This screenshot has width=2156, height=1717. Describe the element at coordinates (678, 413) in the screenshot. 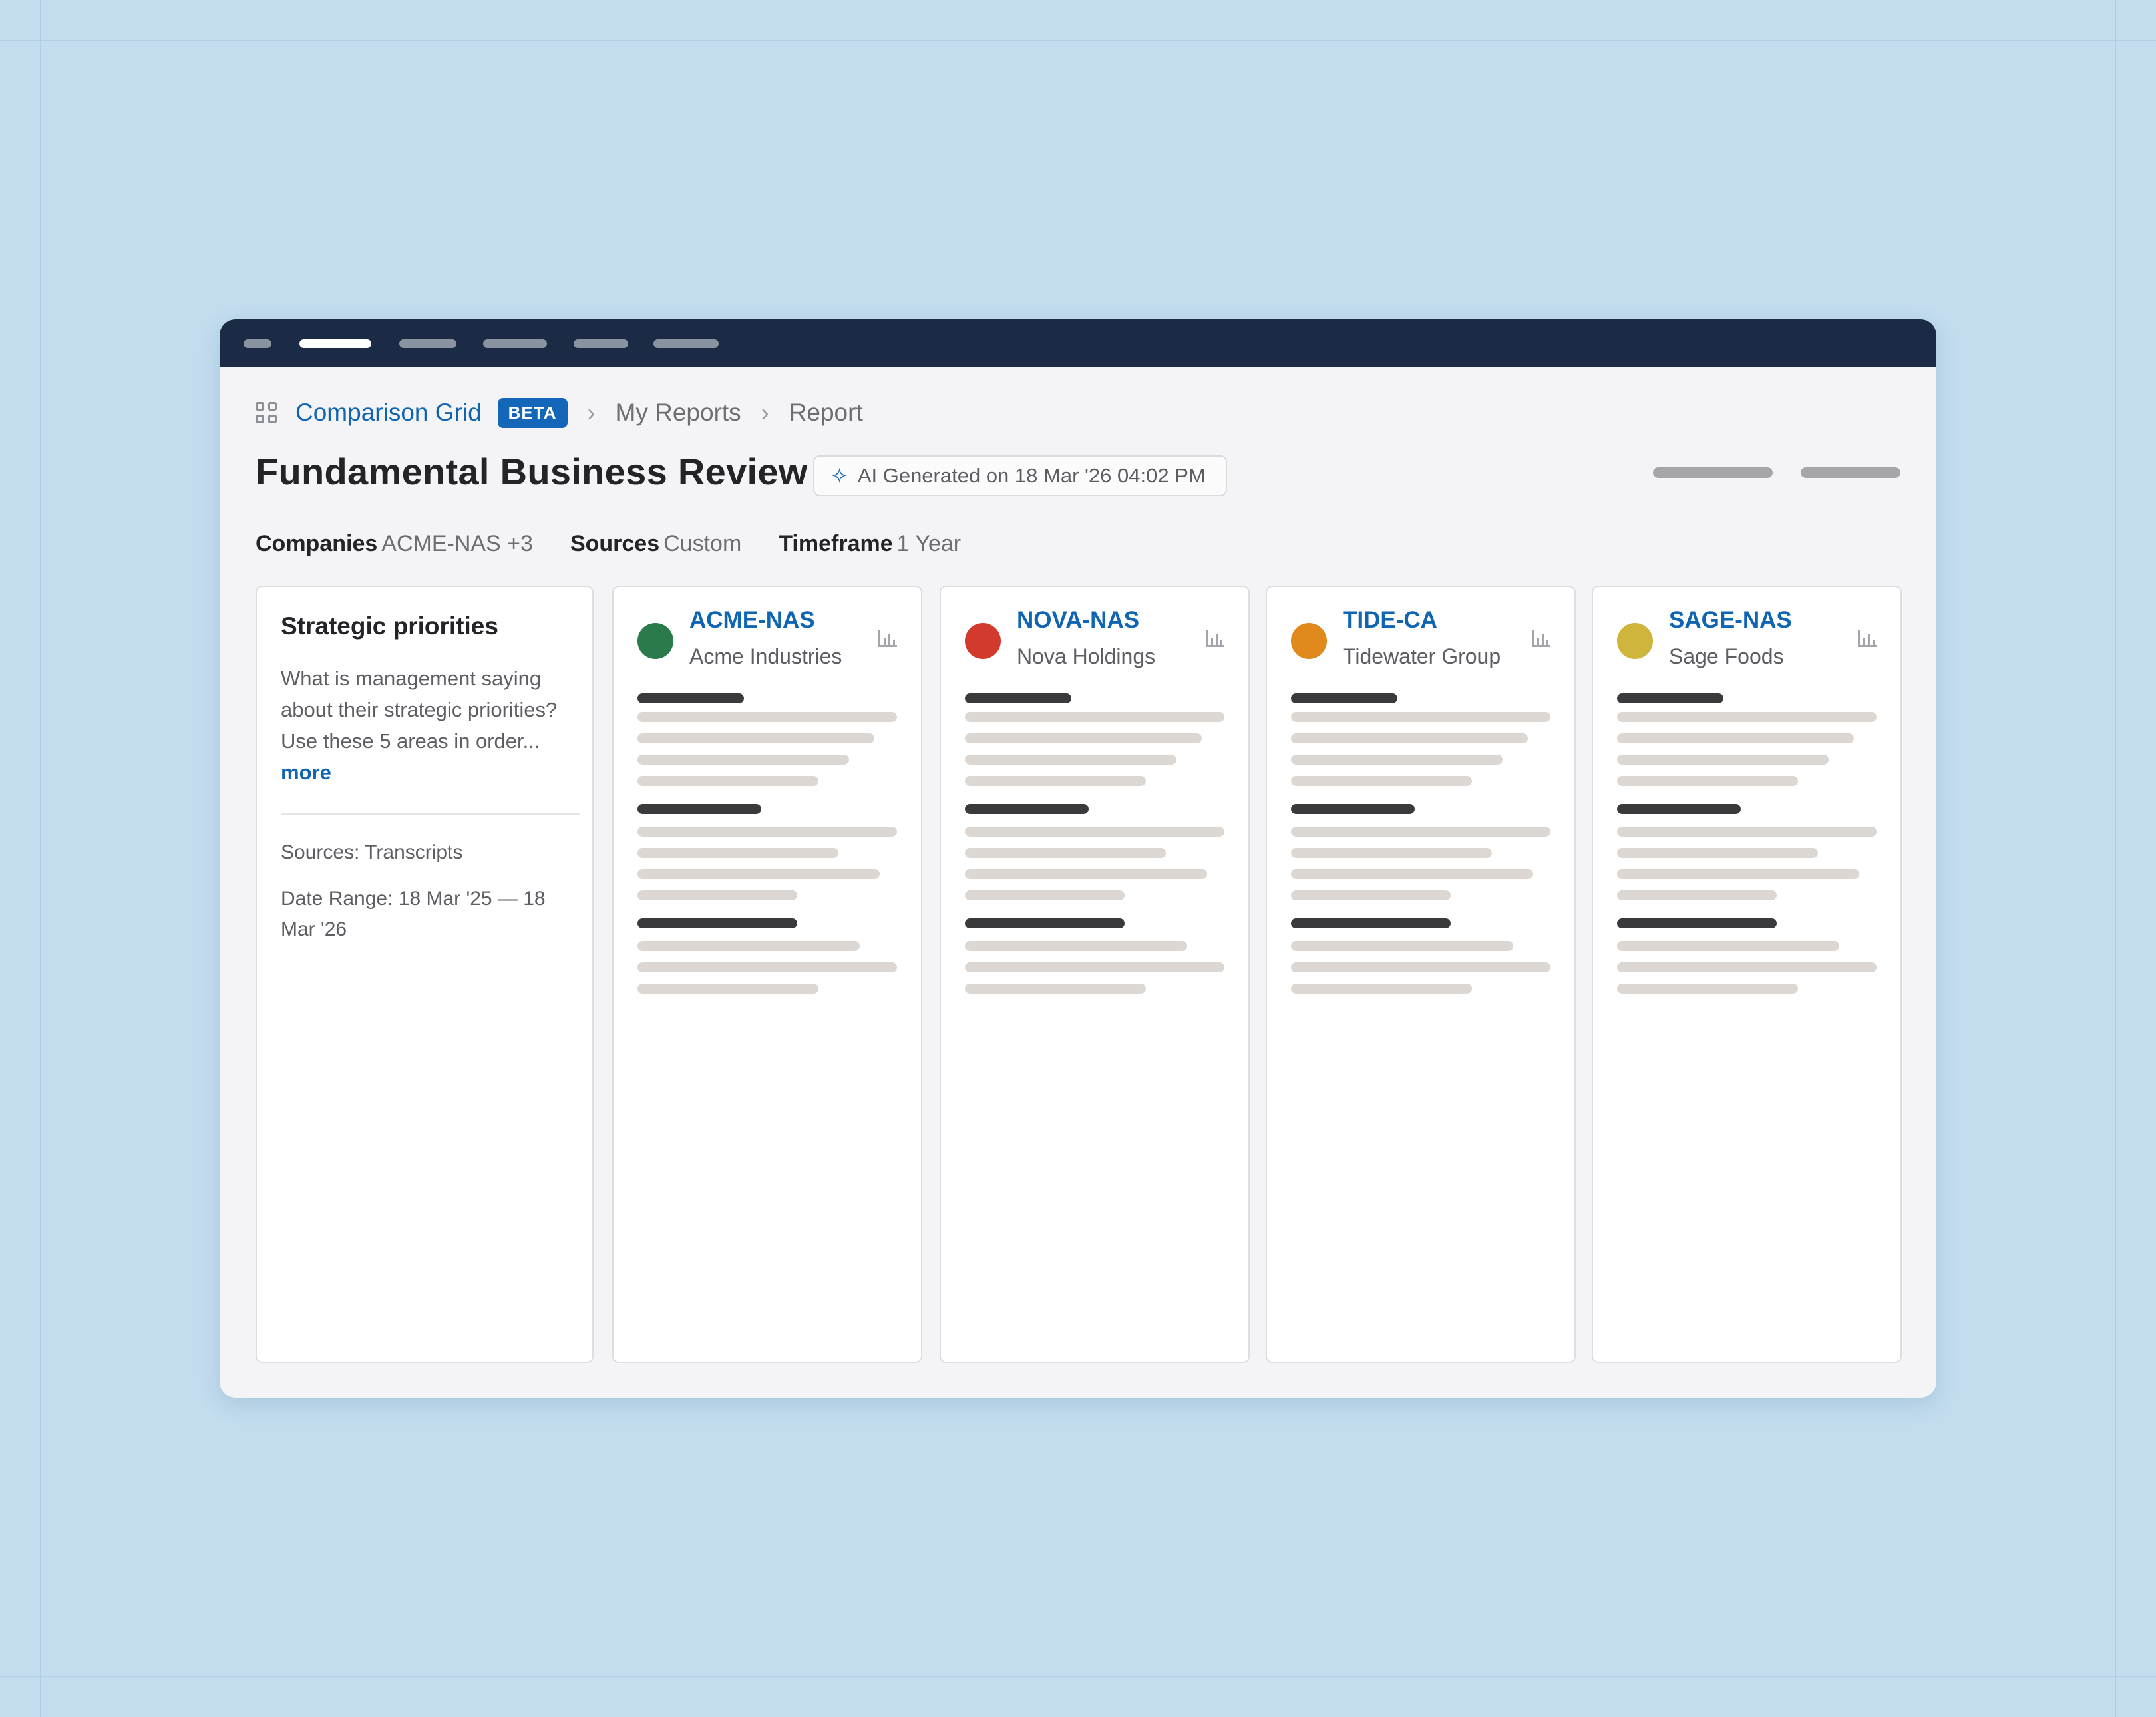

I see `breadcrumb-my-reports: My Reports` at that location.